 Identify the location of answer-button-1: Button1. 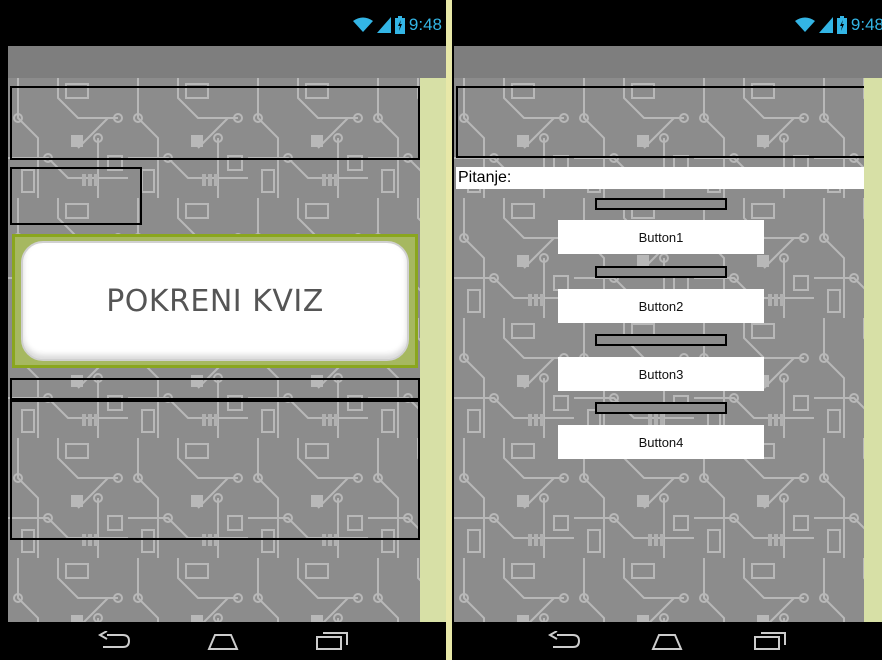
(661, 237).